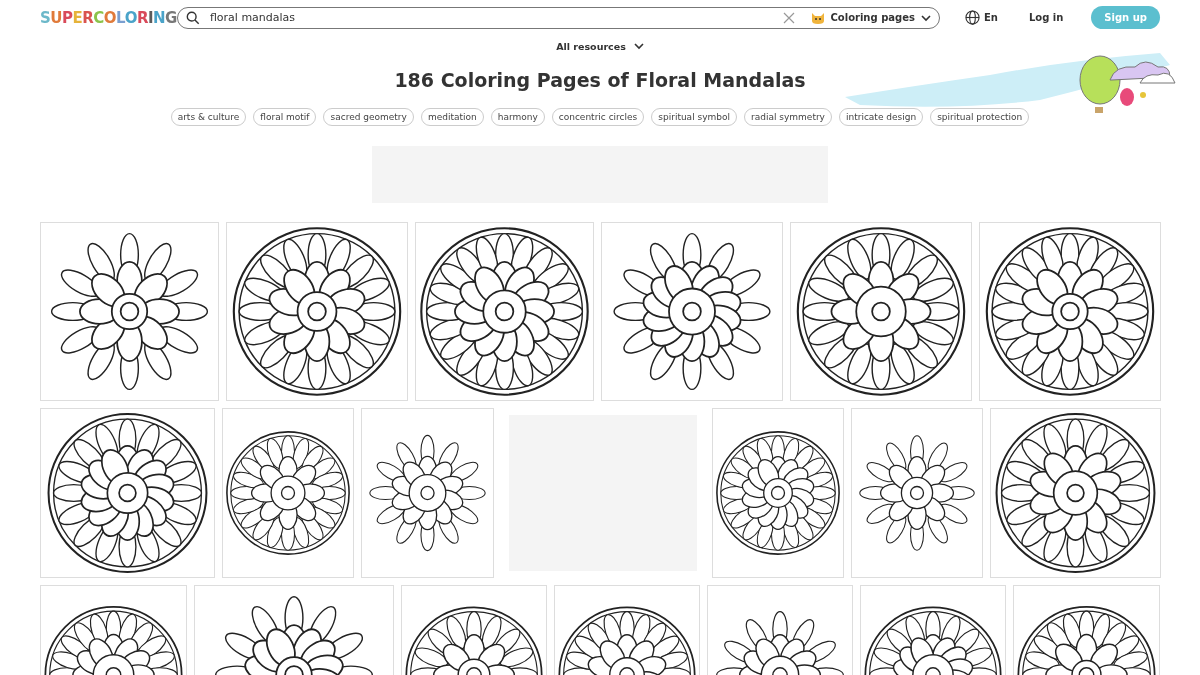 This screenshot has height=675, width=1200. Describe the element at coordinates (788, 17) in the screenshot. I see `close-icon` at that location.